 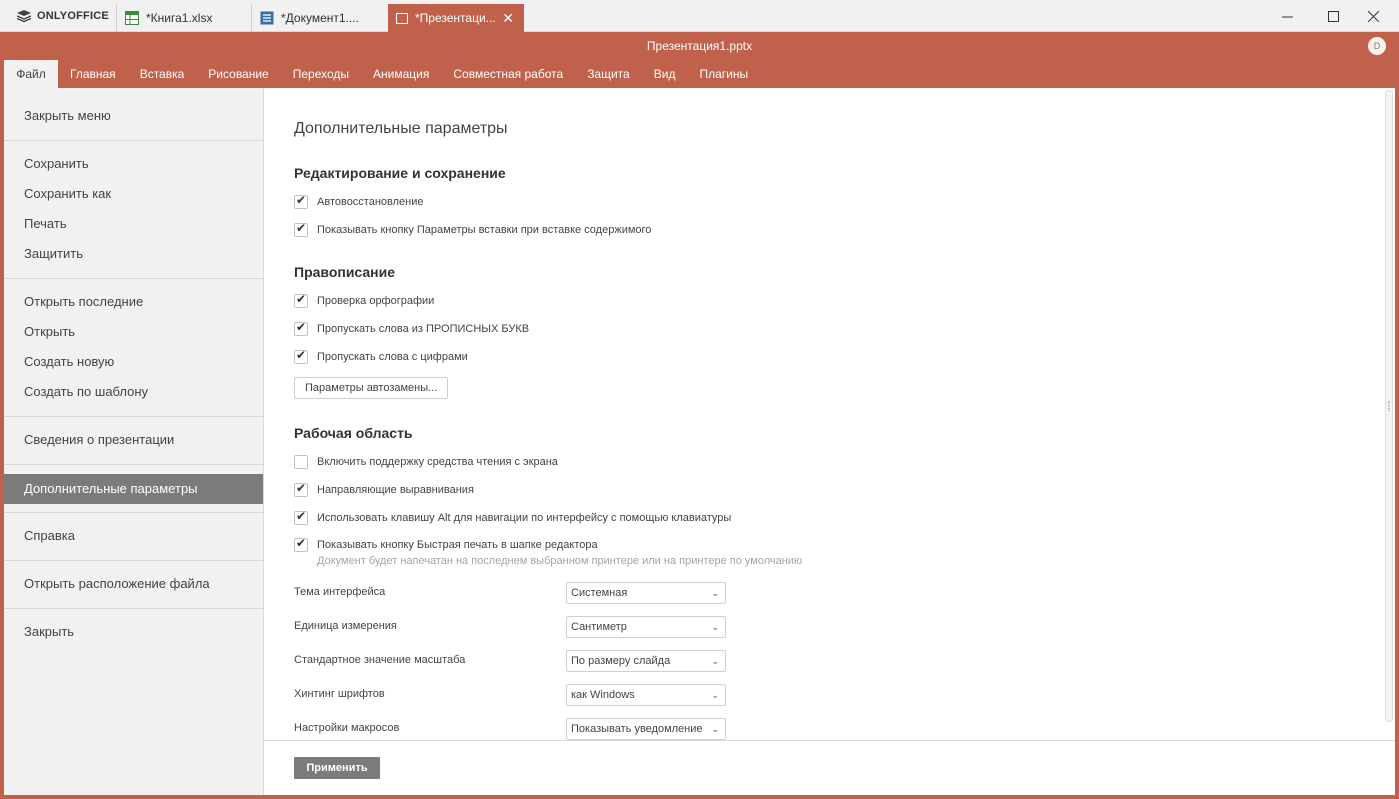 I want to click on document-icon, so click(x=267, y=18).